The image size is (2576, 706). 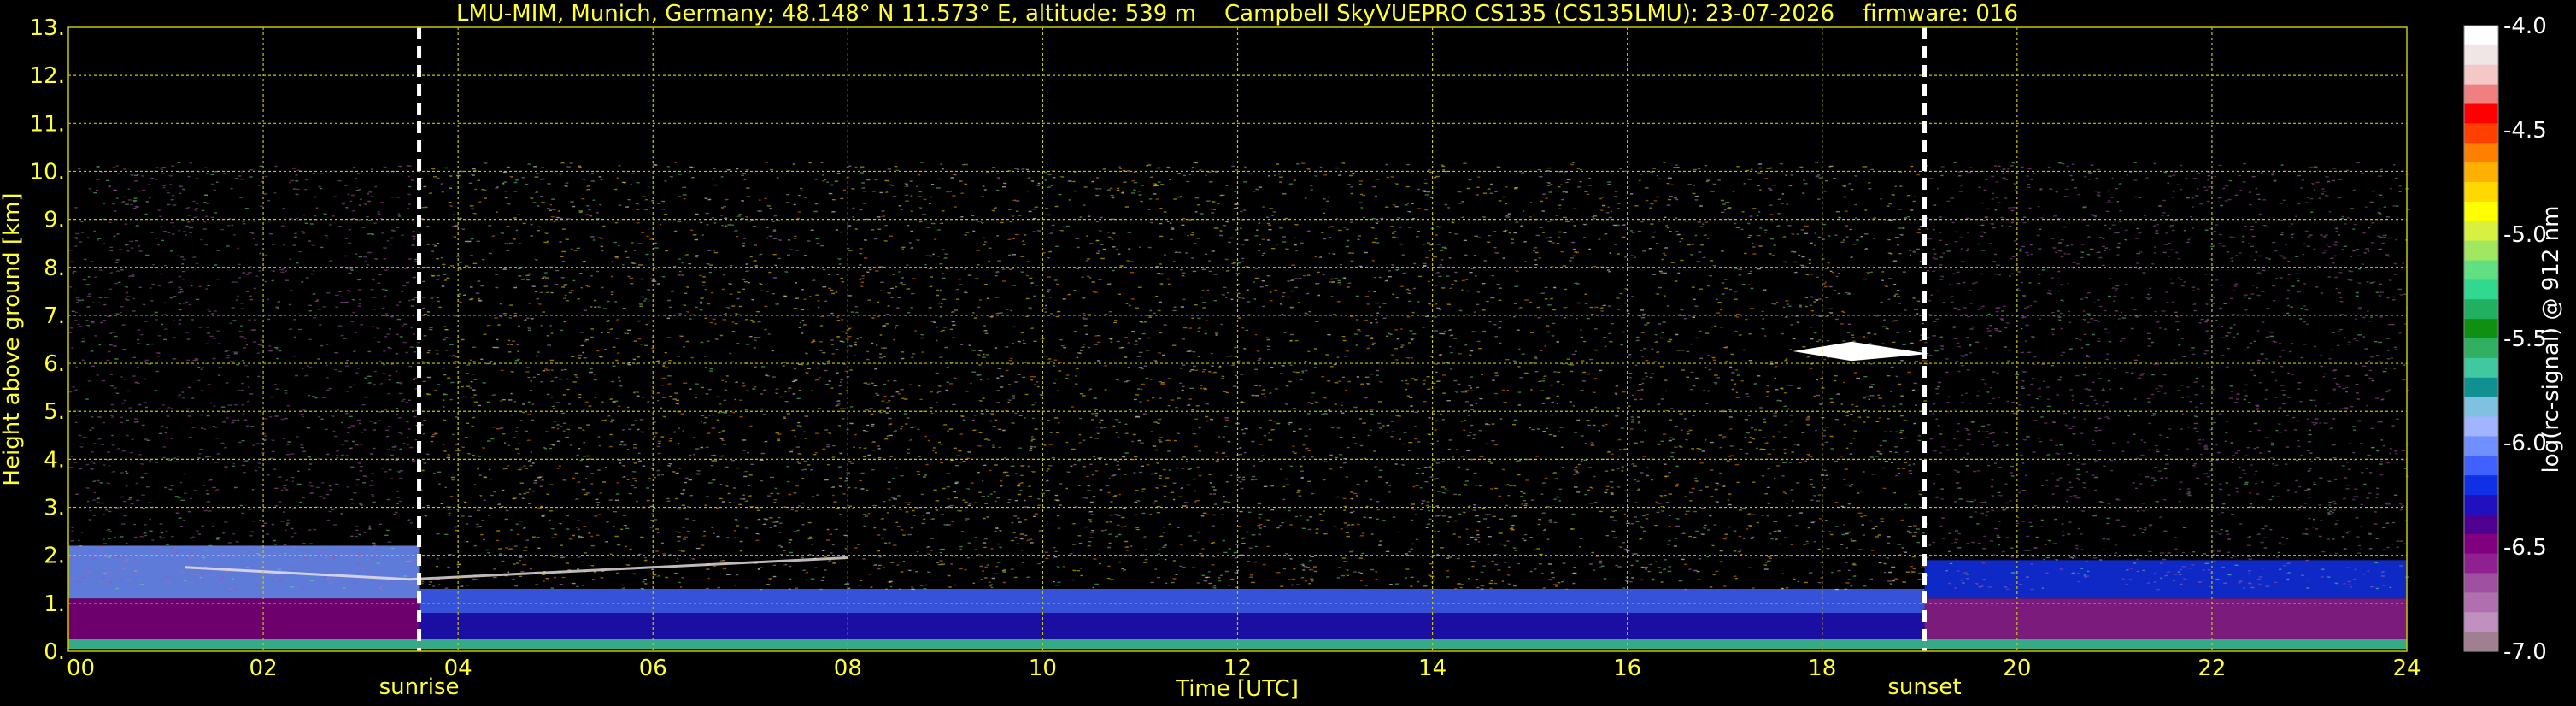 What do you see at coordinates (54, 316) in the screenshot?
I see `y-tick-label: 7.` at bounding box center [54, 316].